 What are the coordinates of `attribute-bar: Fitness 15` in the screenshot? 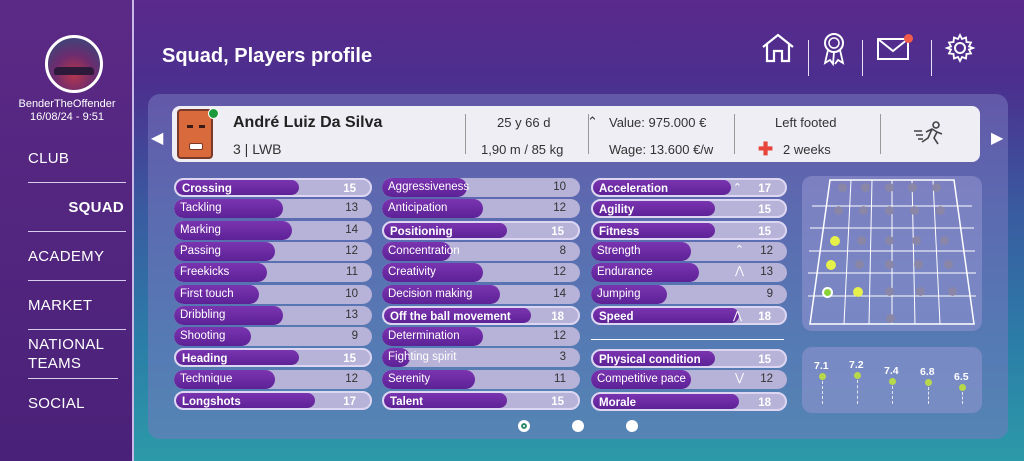 It's located at (689, 230).